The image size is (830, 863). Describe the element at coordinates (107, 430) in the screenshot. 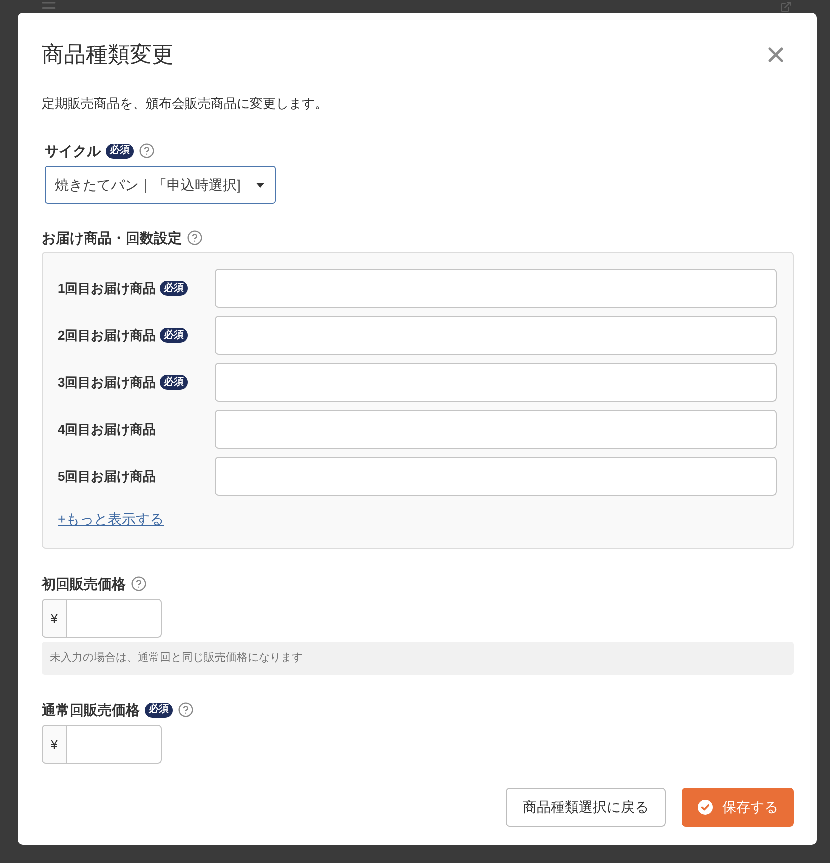

I see `field-label: 4回目お届け商品` at that location.